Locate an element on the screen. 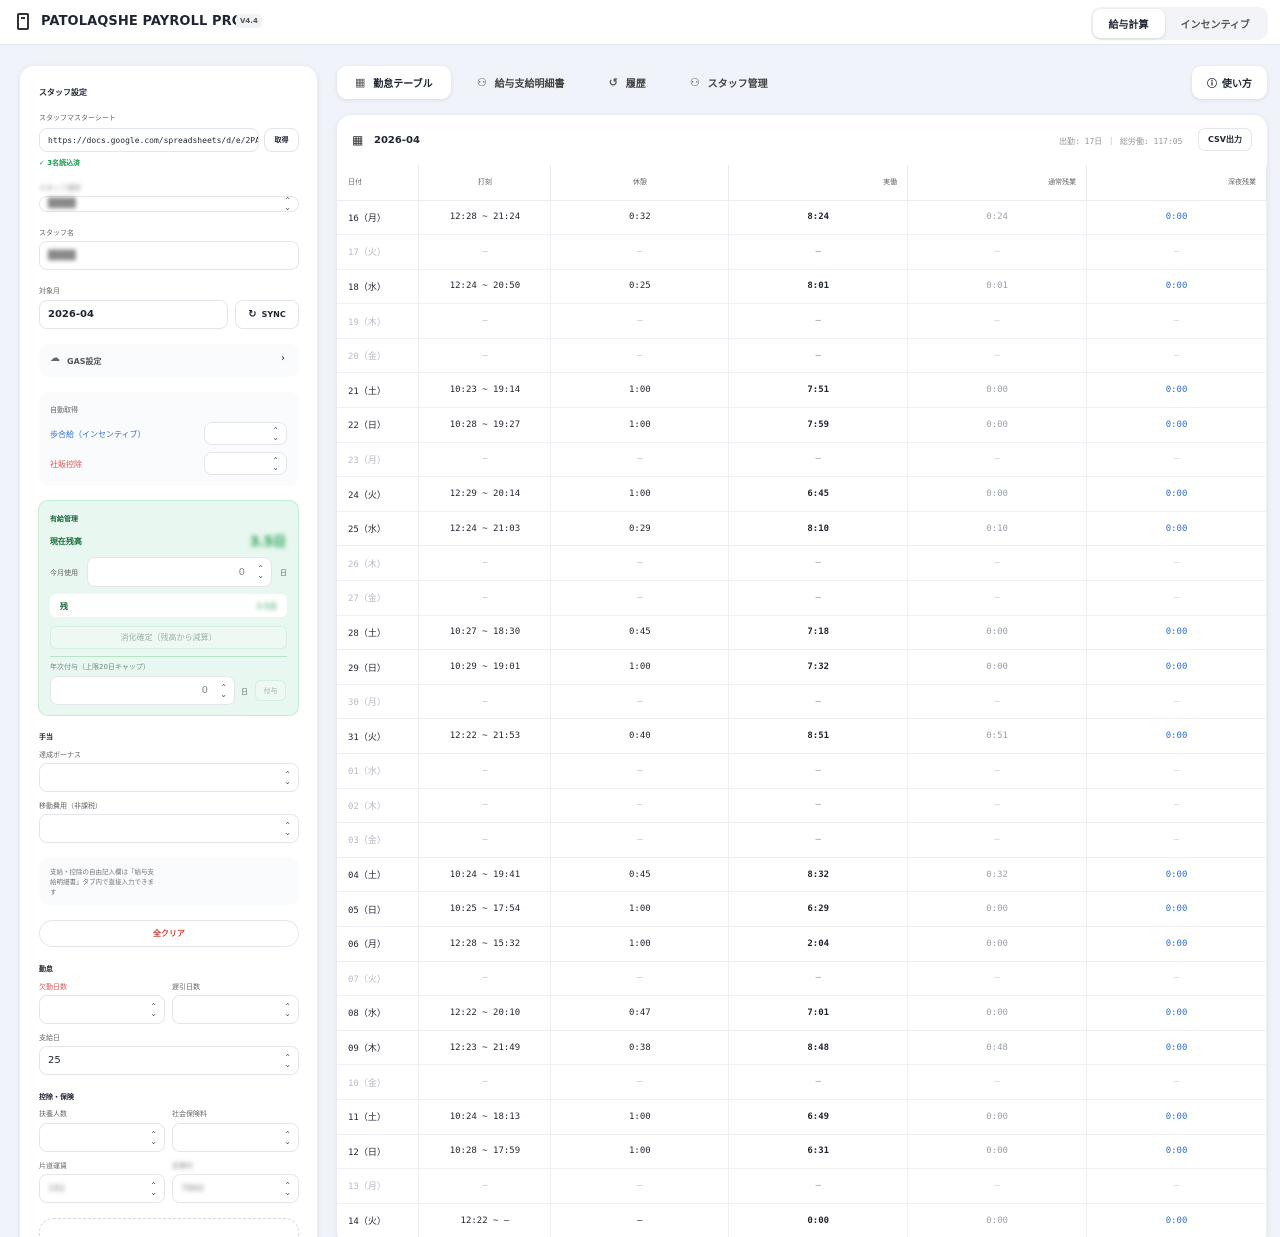 Image resolution: width=1280 pixels, height=1237 pixels. table-cell: 6:31 is located at coordinates (818, 1152).